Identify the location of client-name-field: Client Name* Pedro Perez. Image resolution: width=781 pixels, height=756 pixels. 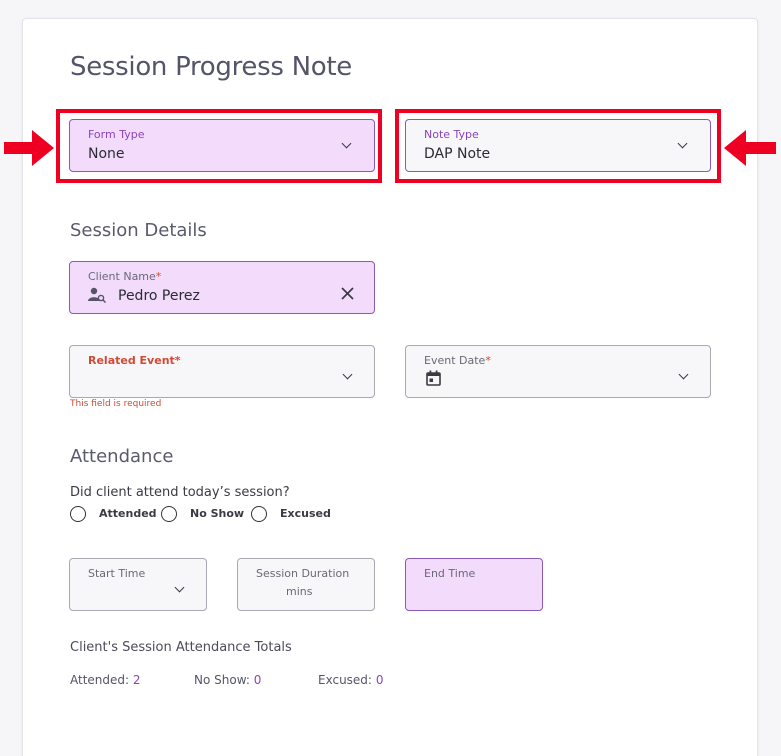
(222, 287).